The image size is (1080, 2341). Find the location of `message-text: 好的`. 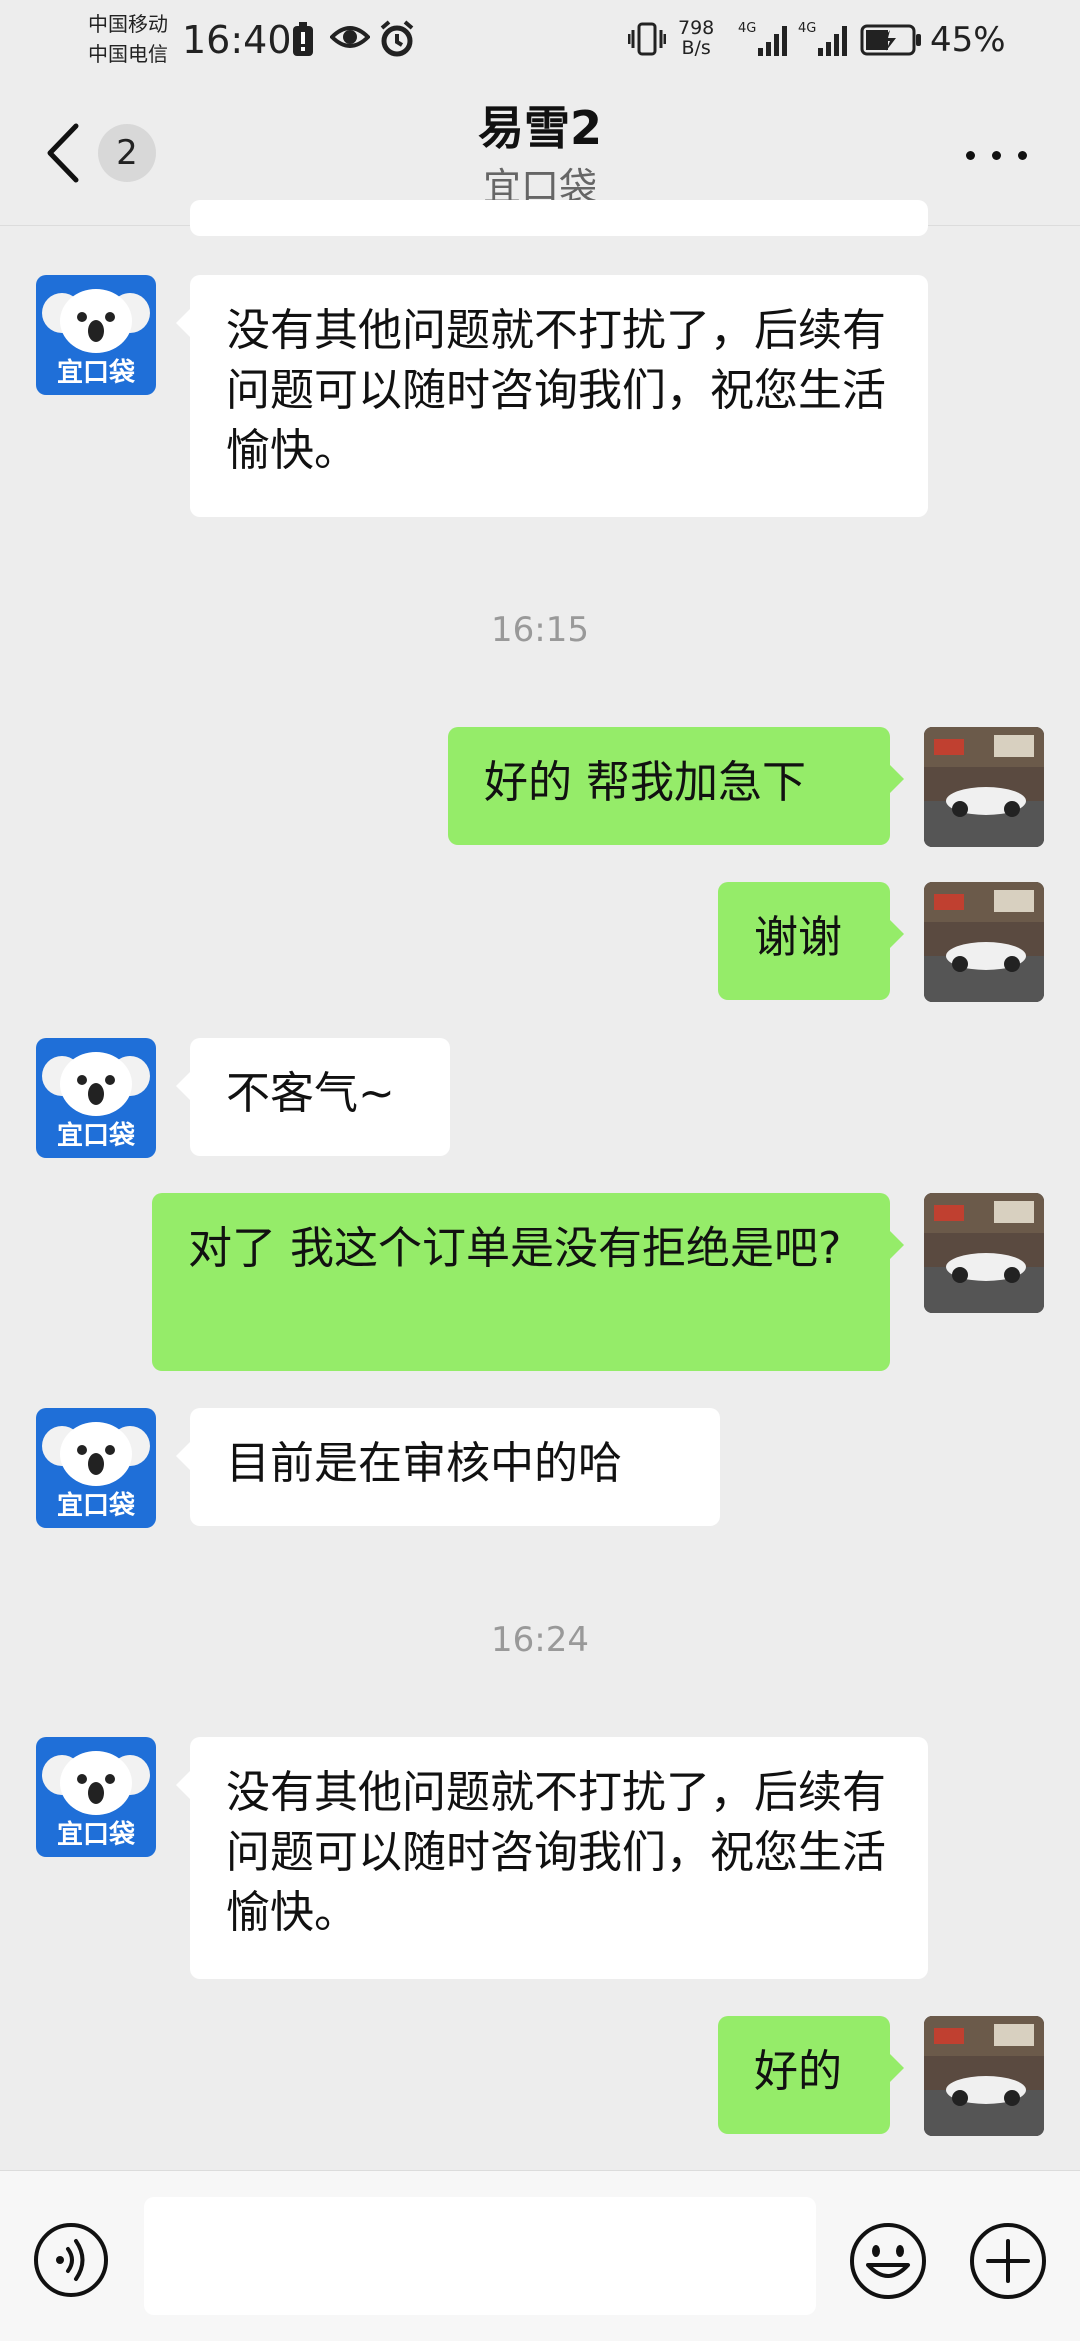

message-text: 好的 is located at coordinates (798, 2071).